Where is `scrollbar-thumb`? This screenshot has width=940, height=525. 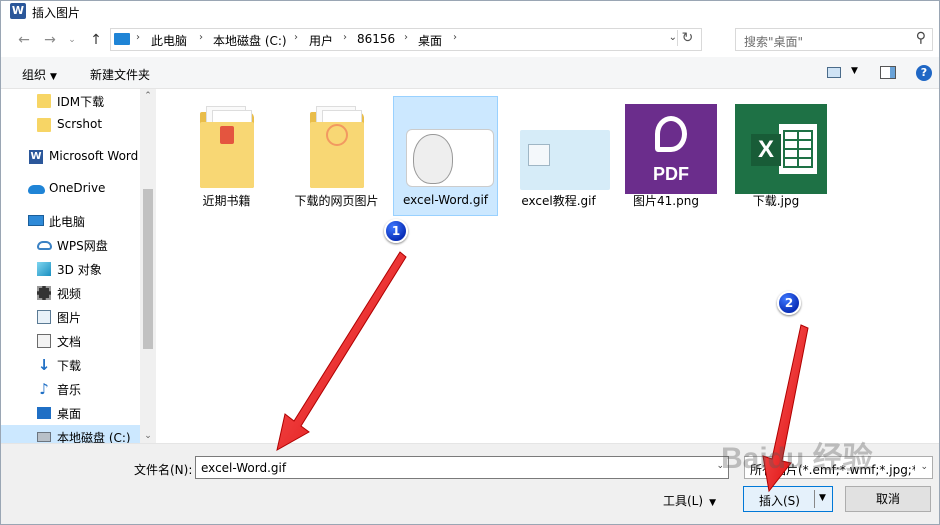
scrollbar-thumb is located at coordinates (148, 269).